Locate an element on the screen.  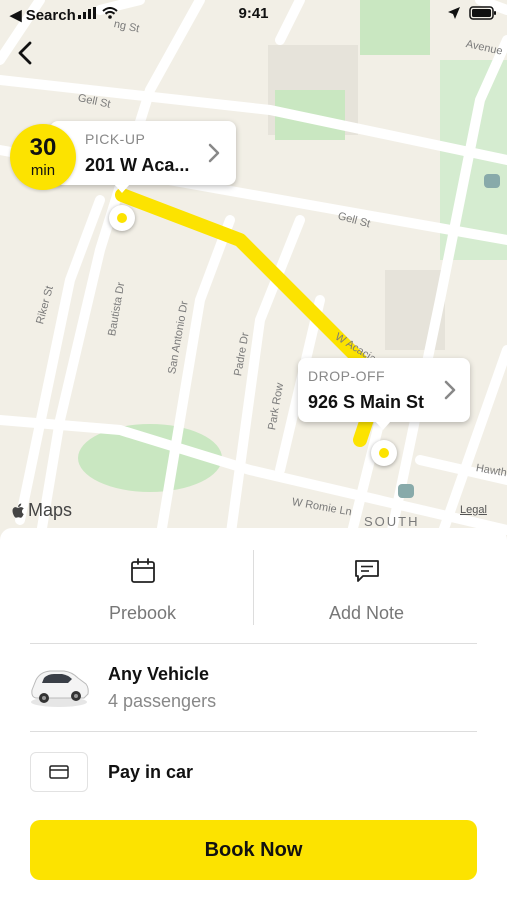
payment-row: Pay in car is located at coordinates (253, 772).